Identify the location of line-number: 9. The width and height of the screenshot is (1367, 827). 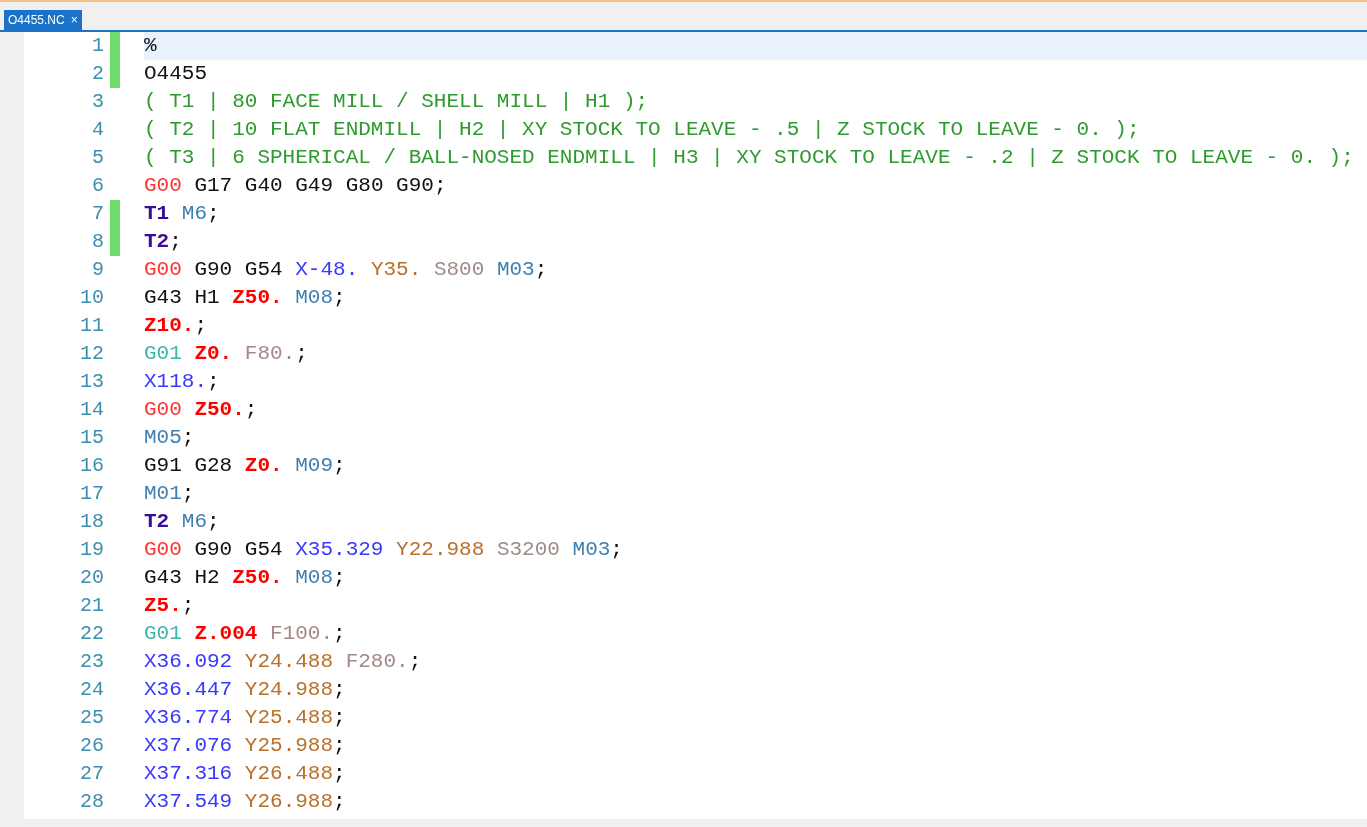
(97, 270).